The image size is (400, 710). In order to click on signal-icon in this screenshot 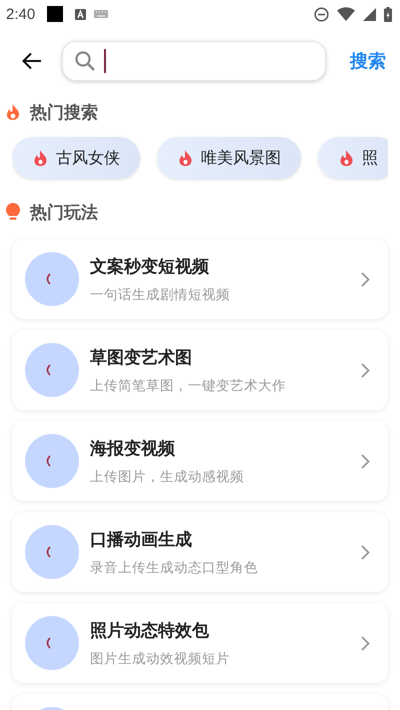, I will do `click(369, 14)`.